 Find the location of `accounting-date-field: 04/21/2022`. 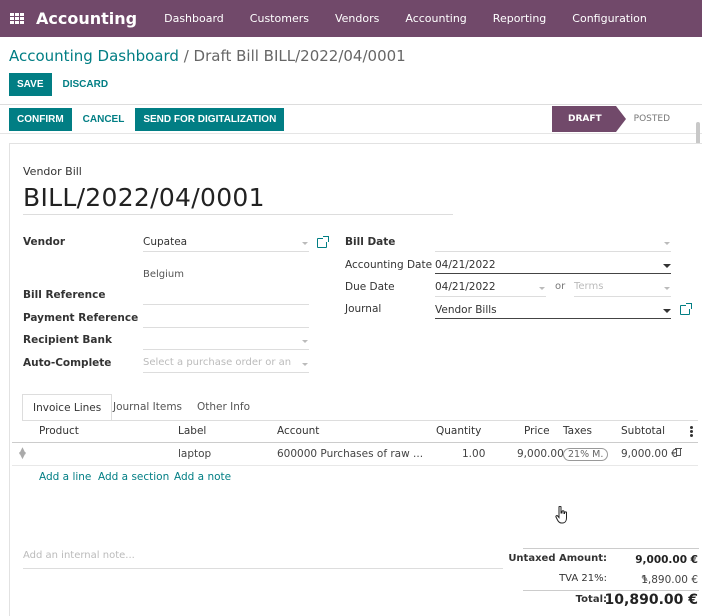

accounting-date-field: 04/21/2022 is located at coordinates (465, 265).